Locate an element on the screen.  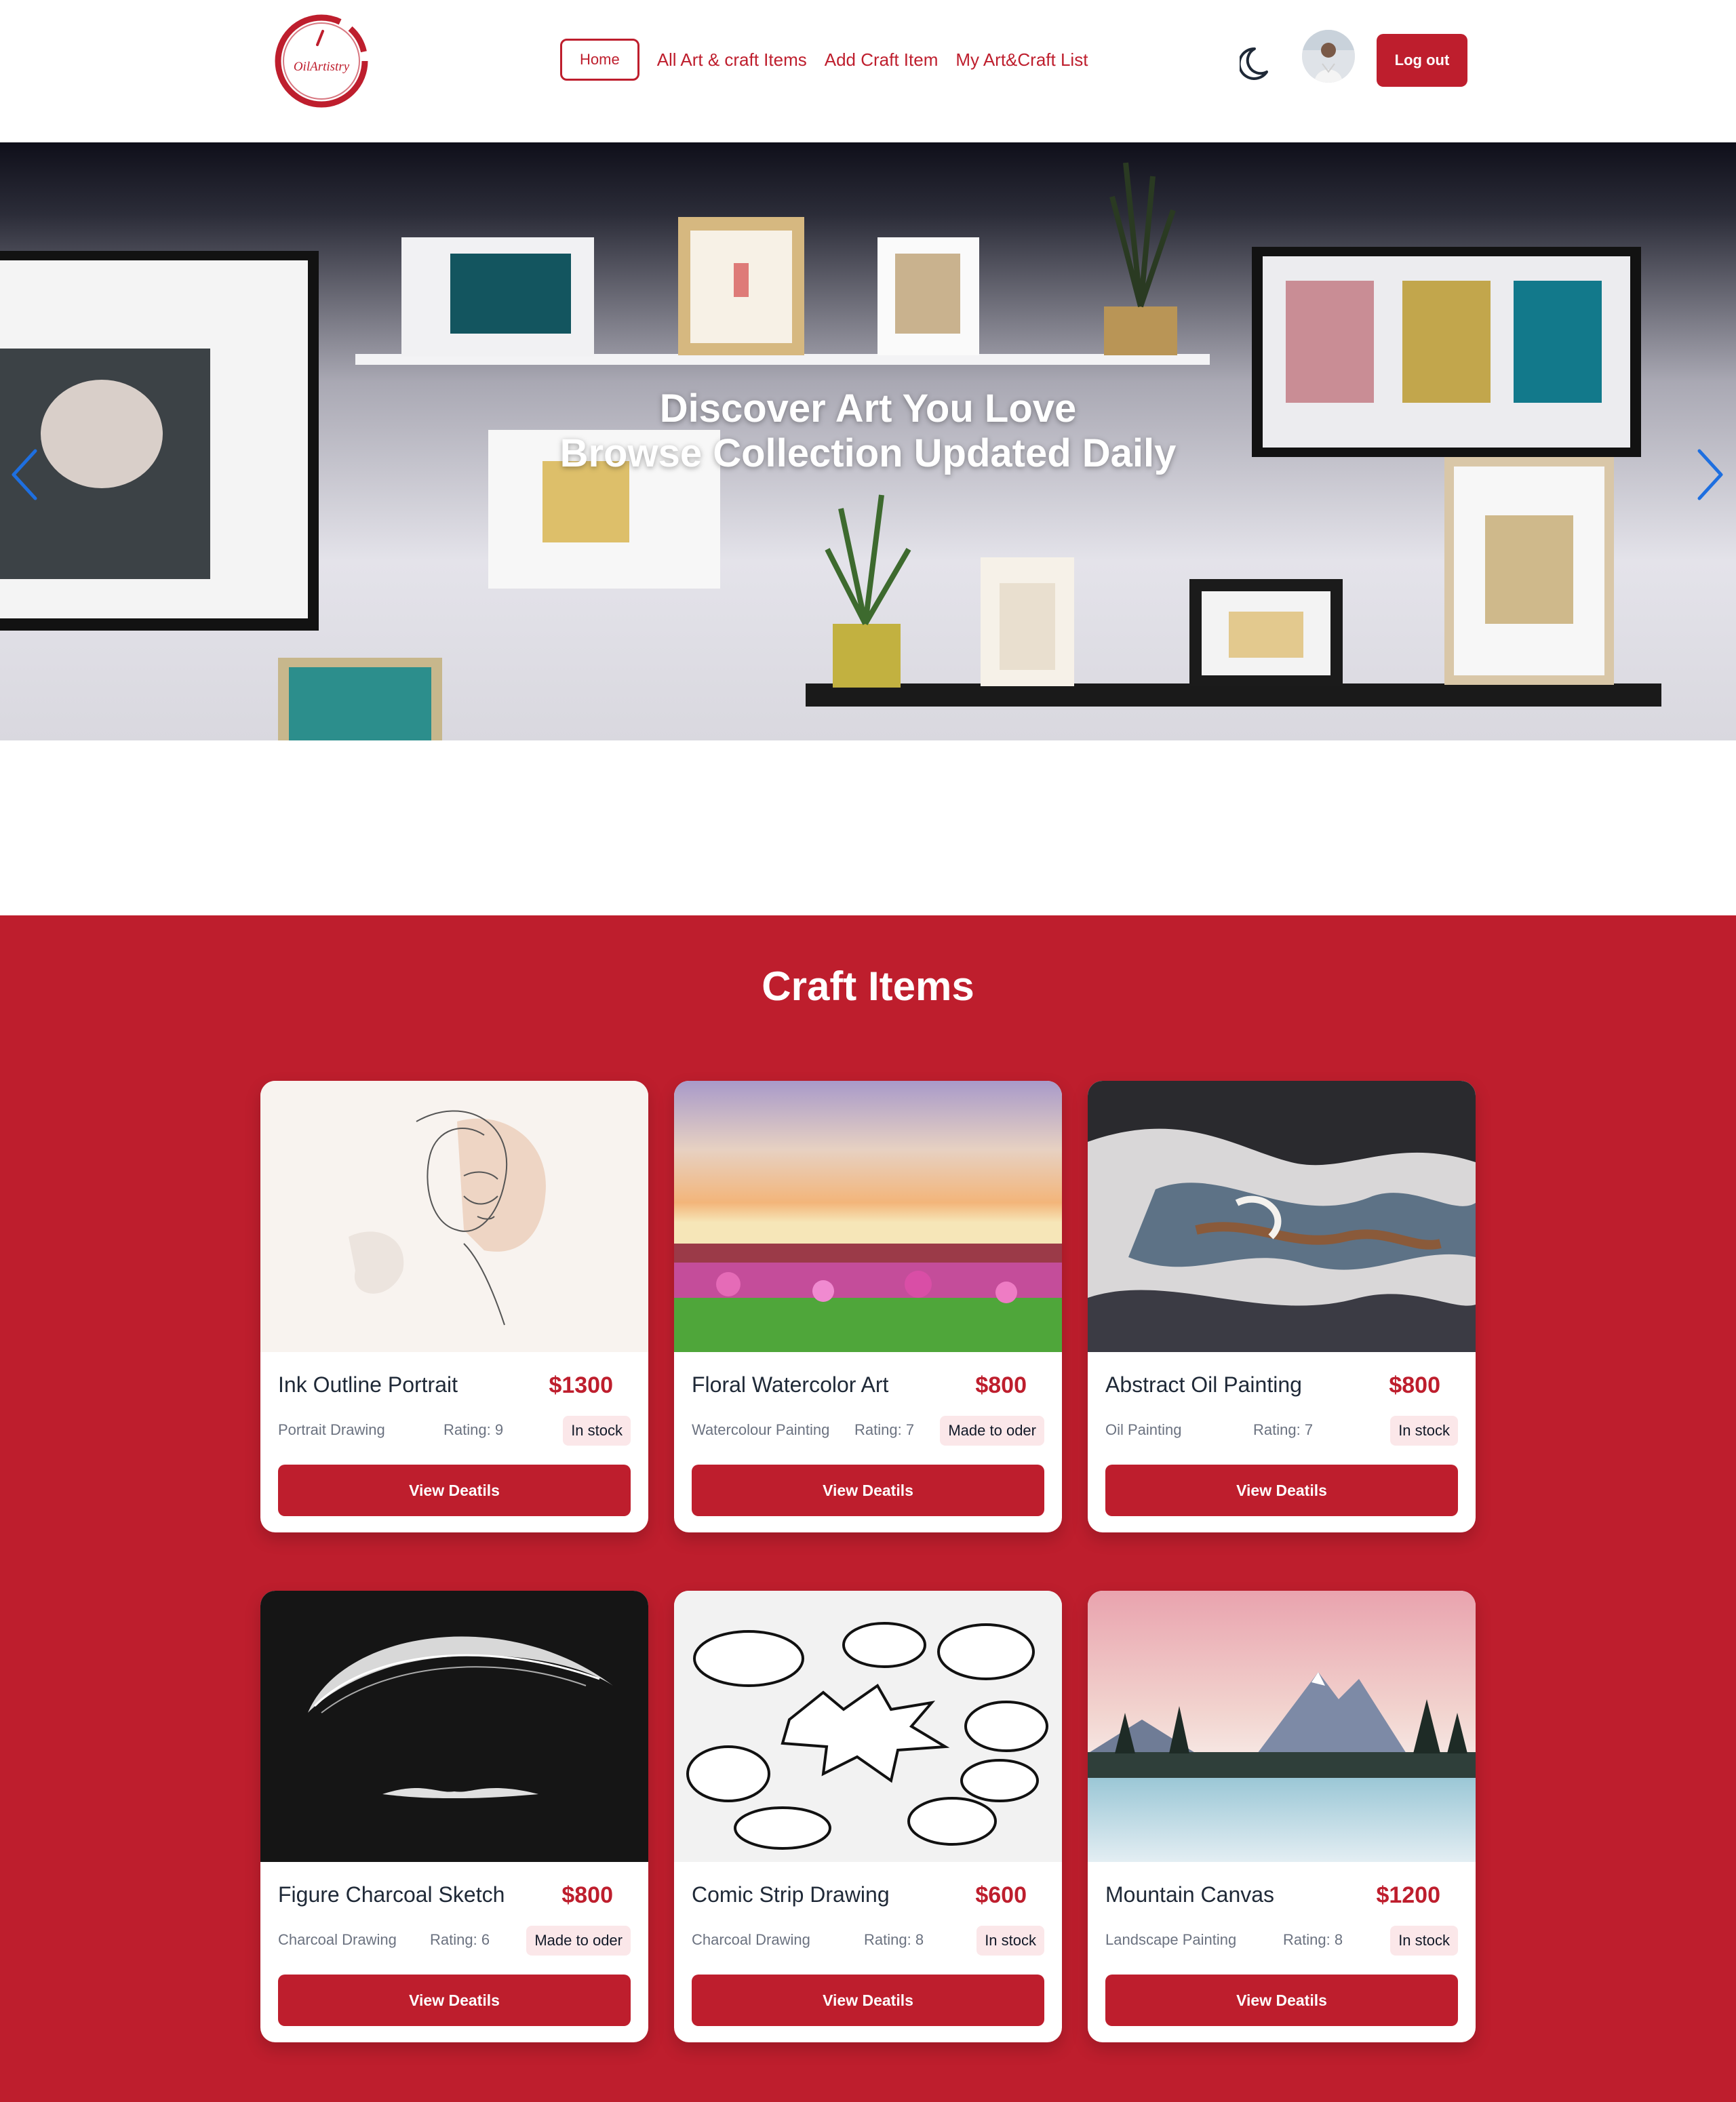
nav-all-items-link: All Art & craft Items is located at coordinates (732, 60).